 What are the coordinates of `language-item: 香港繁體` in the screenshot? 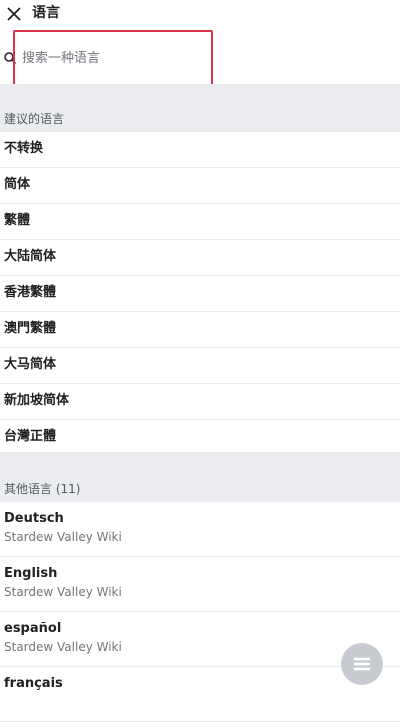 It's located at (200, 294).